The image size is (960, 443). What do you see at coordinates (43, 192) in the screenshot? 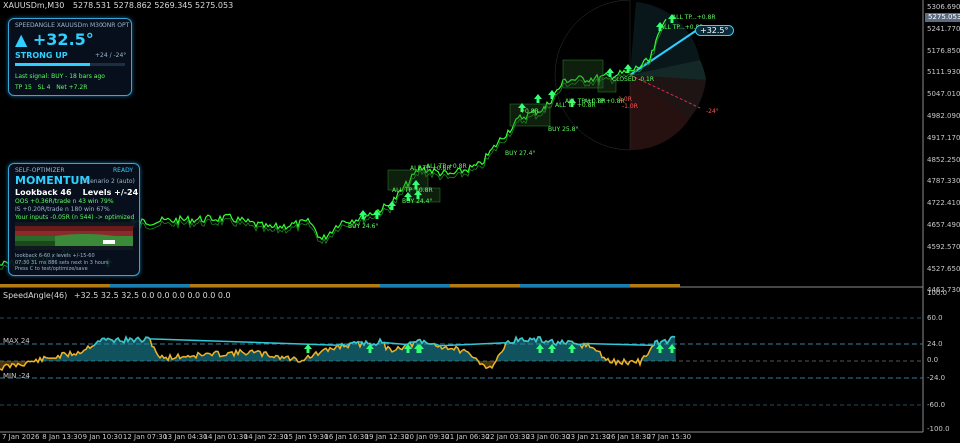
I see `lookback-value: Lookback 46` at bounding box center [43, 192].